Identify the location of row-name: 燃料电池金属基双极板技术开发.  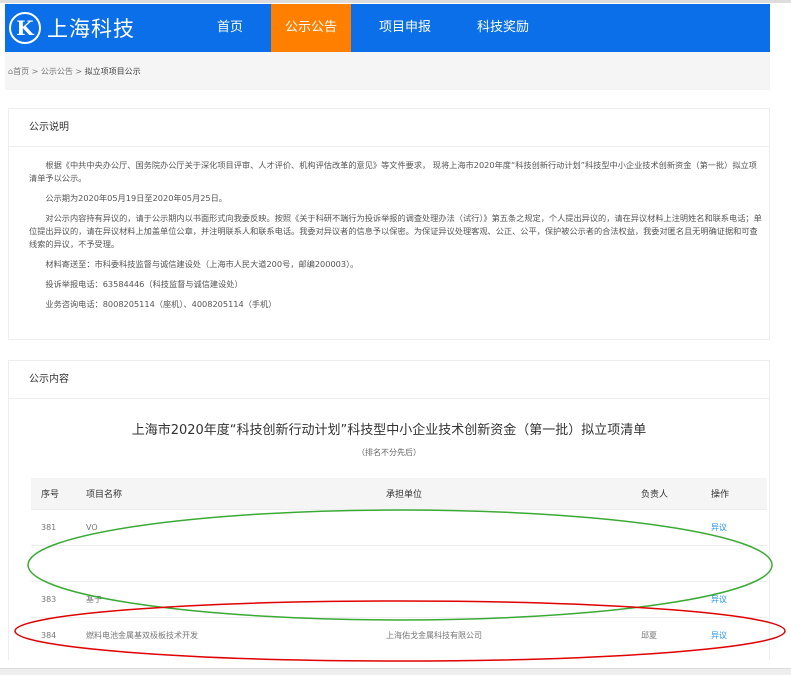
(236, 634).